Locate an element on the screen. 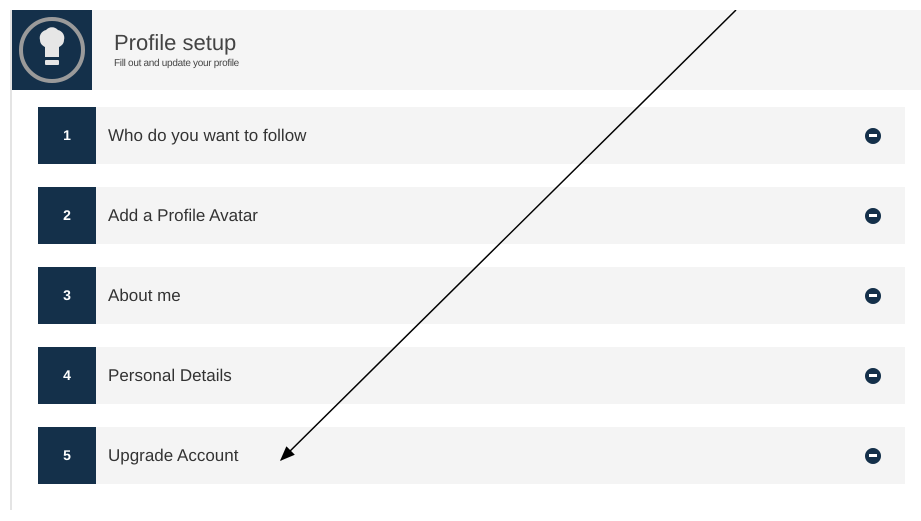 Image resolution: width=921 pixels, height=521 pixels. step-label: About me is located at coordinates (145, 295).